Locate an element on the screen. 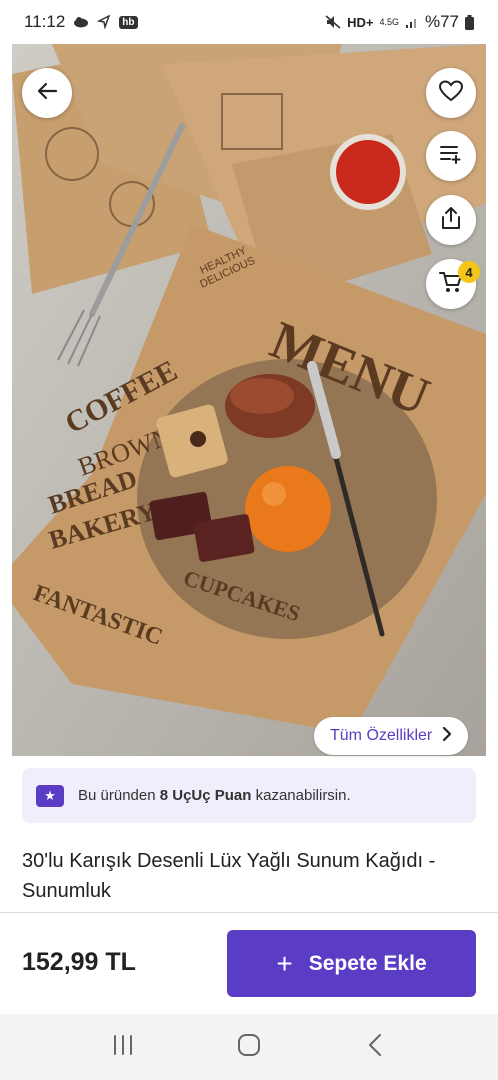 This screenshot has width=498, height=1080. back-nav-button is located at coordinates (375, 1047).